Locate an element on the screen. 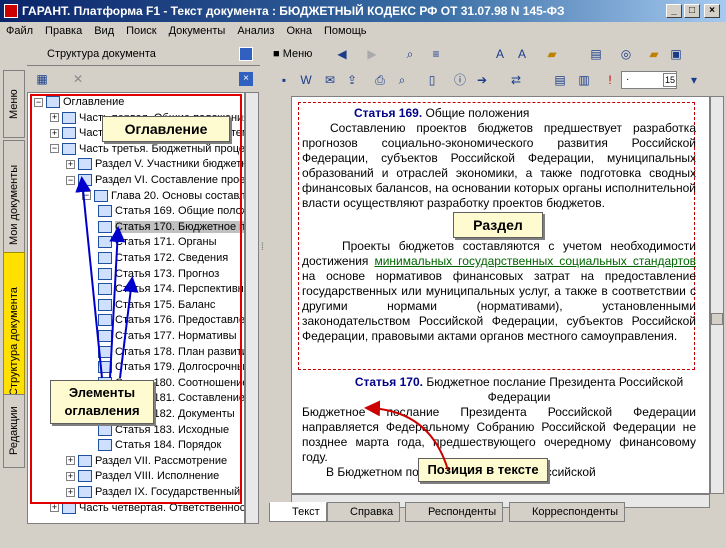 Image resolution: width=726 pixels, height=548 pixels. arrow-to-text-position is located at coordinates (406, 435).